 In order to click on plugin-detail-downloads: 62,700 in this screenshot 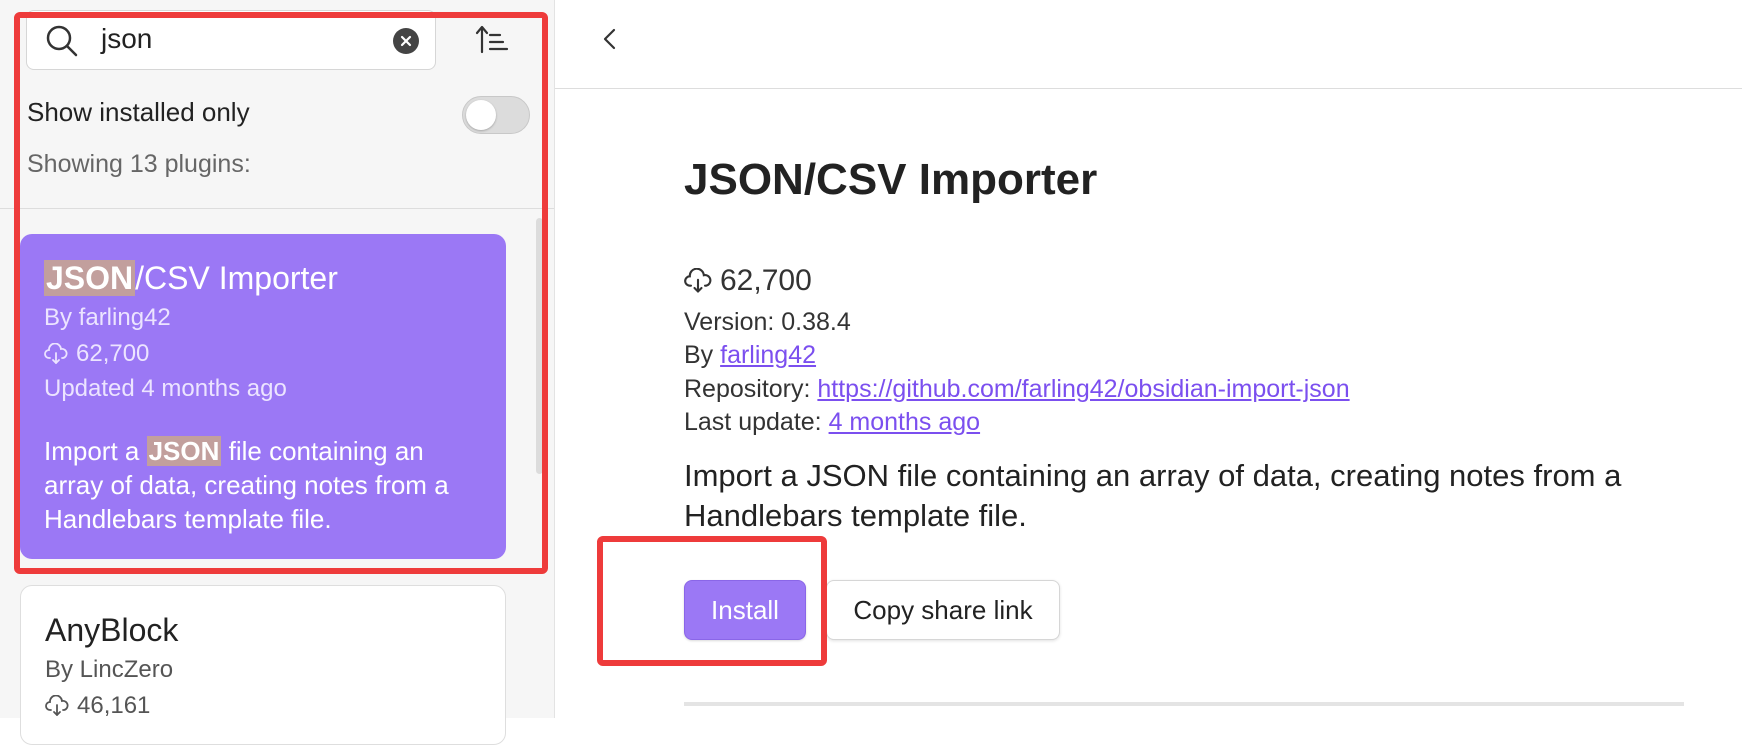, I will do `click(748, 281)`.